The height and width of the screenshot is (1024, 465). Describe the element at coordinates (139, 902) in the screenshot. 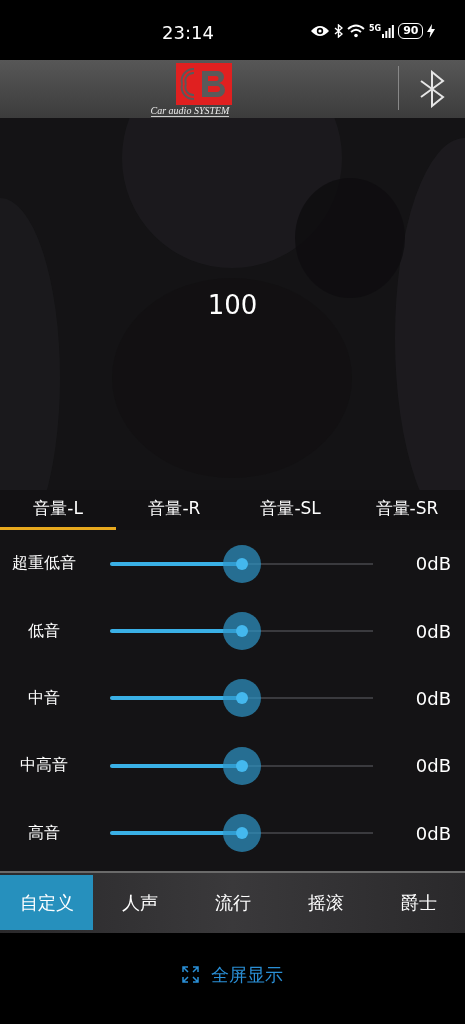

I see `preset-tab: 人声` at that location.